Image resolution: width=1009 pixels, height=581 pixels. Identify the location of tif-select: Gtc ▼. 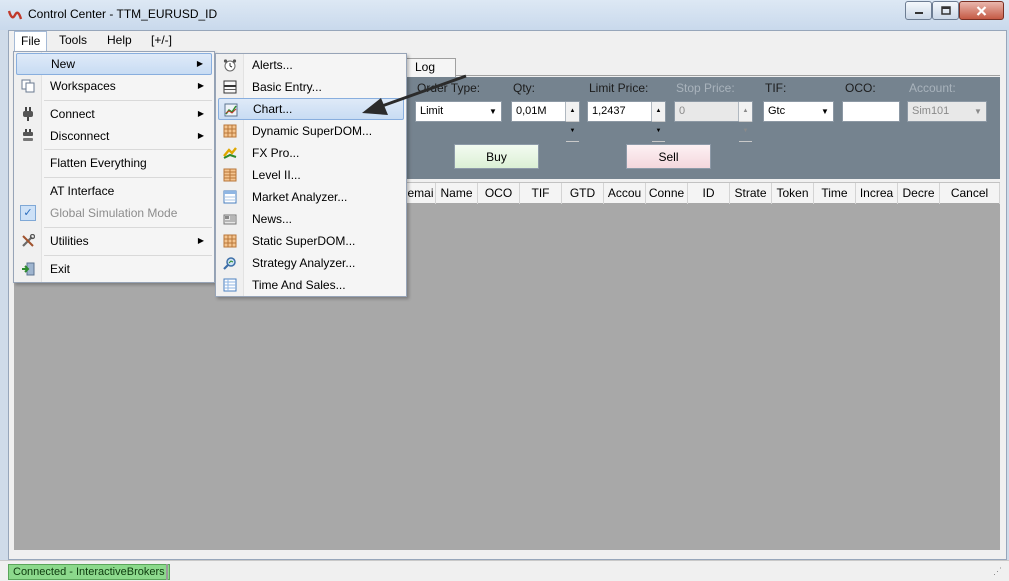
(798, 111).